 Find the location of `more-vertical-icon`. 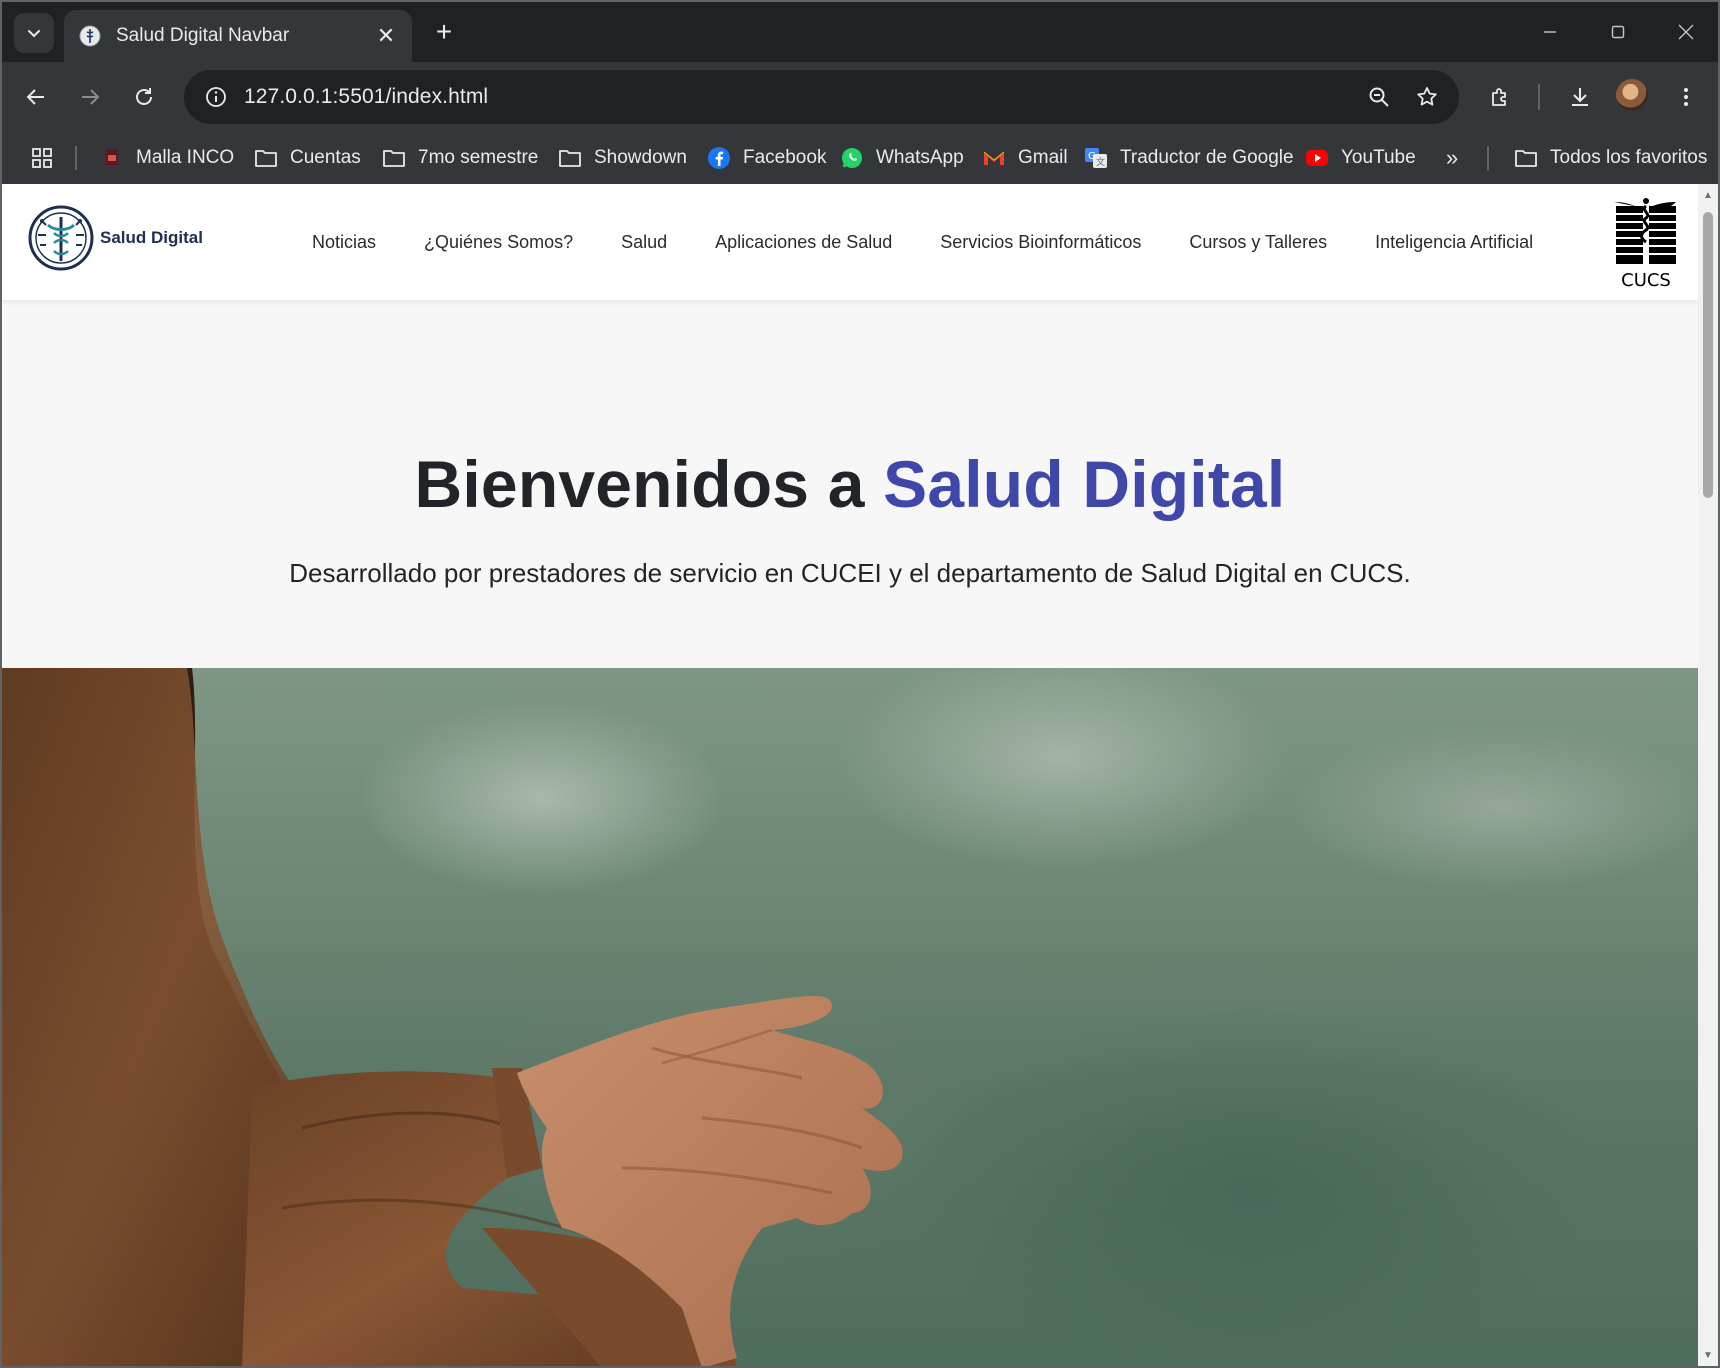

more-vertical-icon is located at coordinates (1686, 97).